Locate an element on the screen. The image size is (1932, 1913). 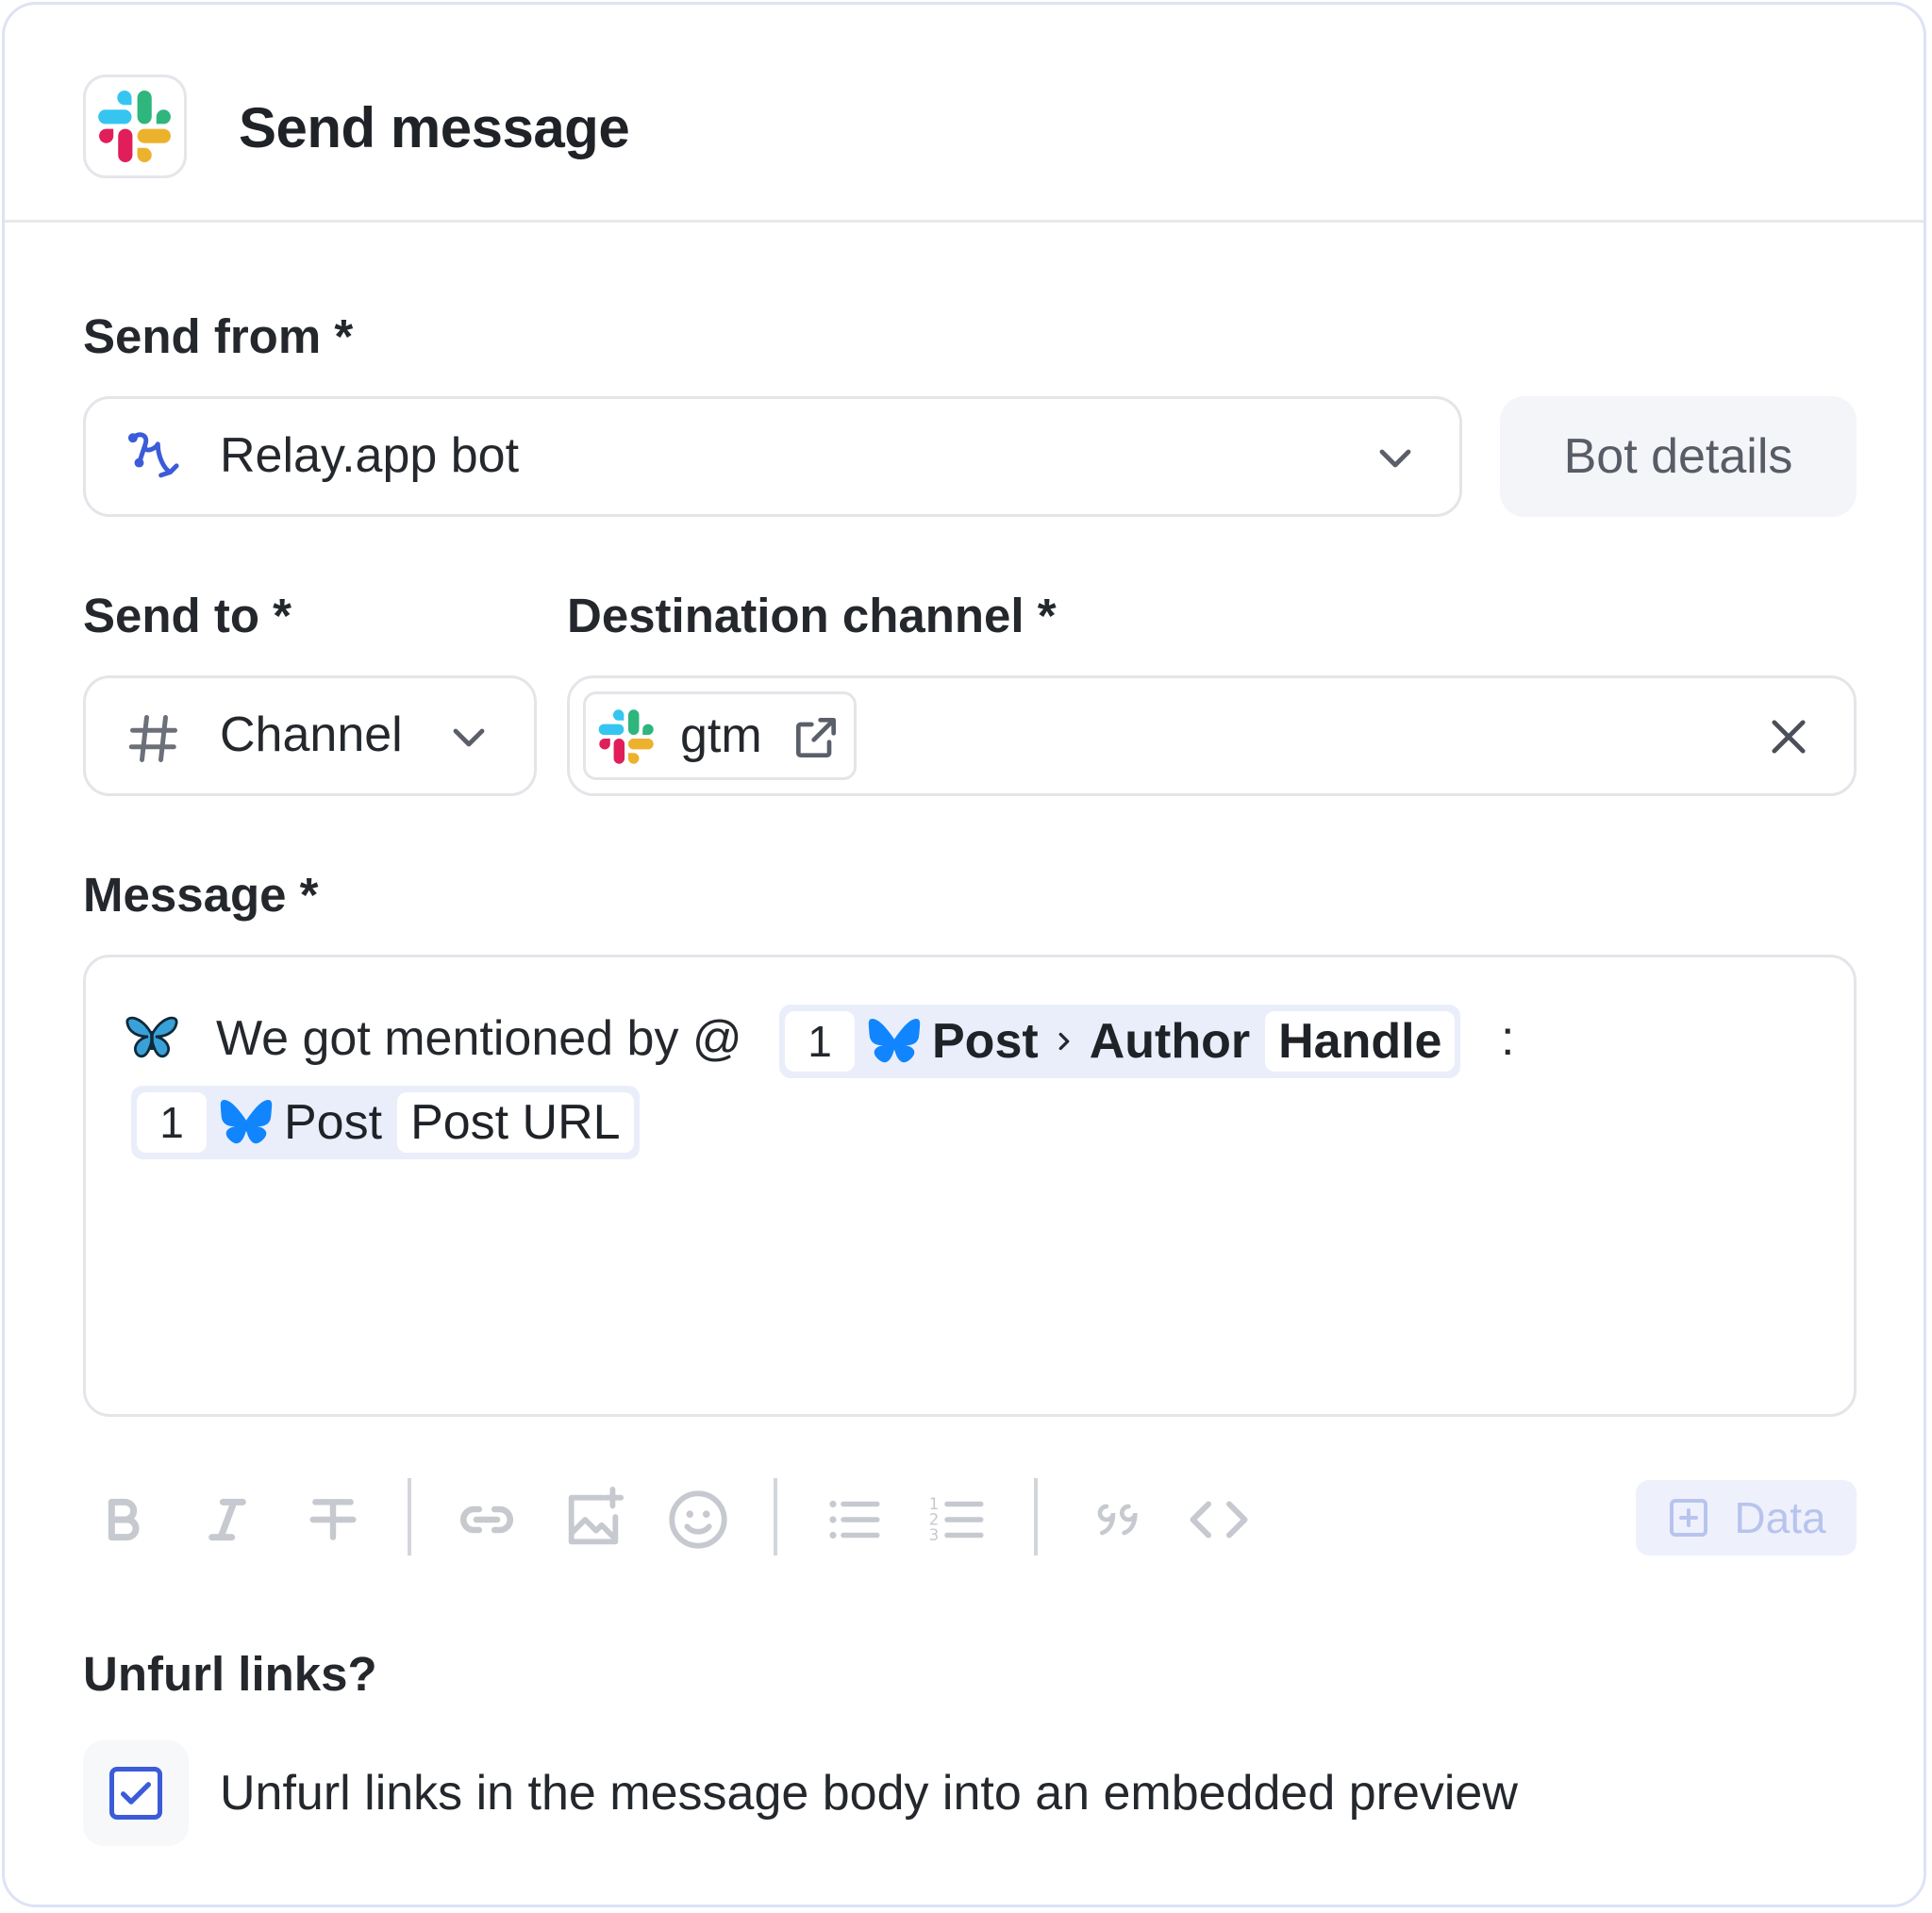
butterfly-emoji-icon is located at coordinates (152, 1039).